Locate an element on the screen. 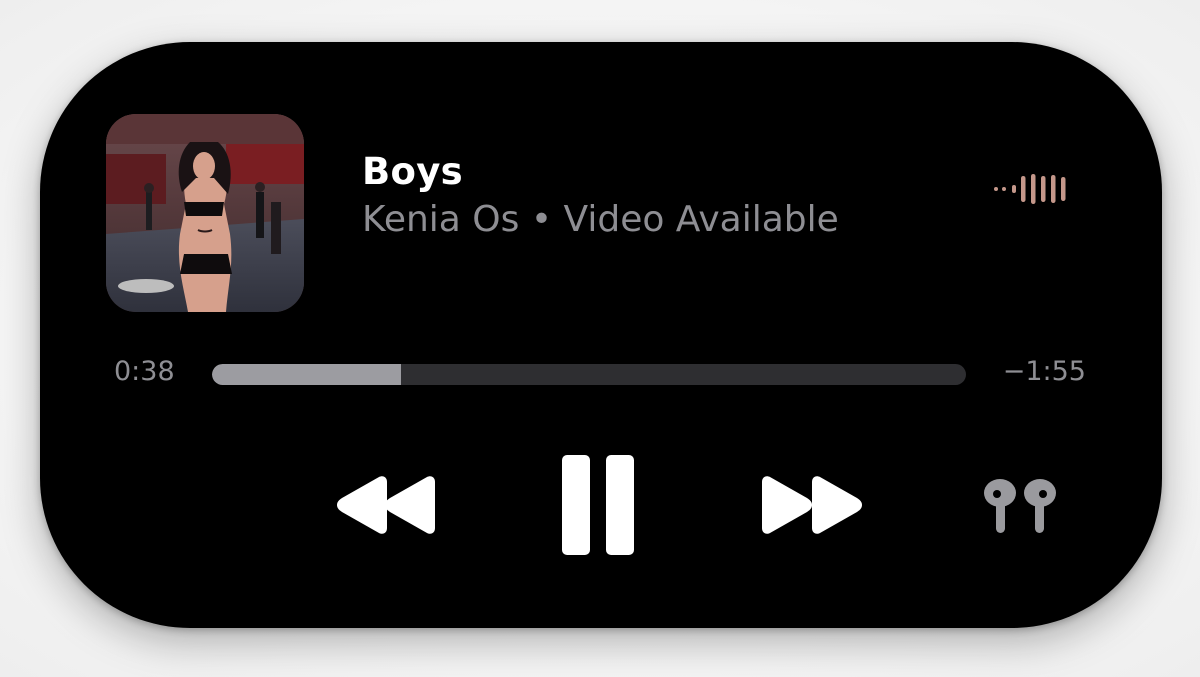 The width and height of the screenshot is (1200, 677). remaining-time: −1:55 is located at coordinates (1044, 371).